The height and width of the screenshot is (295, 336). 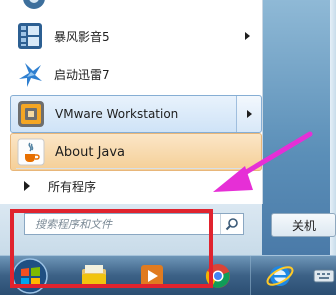 What do you see at coordinates (30, 36) in the screenshot?
I see `baofeng-icon` at bounding box center [30, 36].